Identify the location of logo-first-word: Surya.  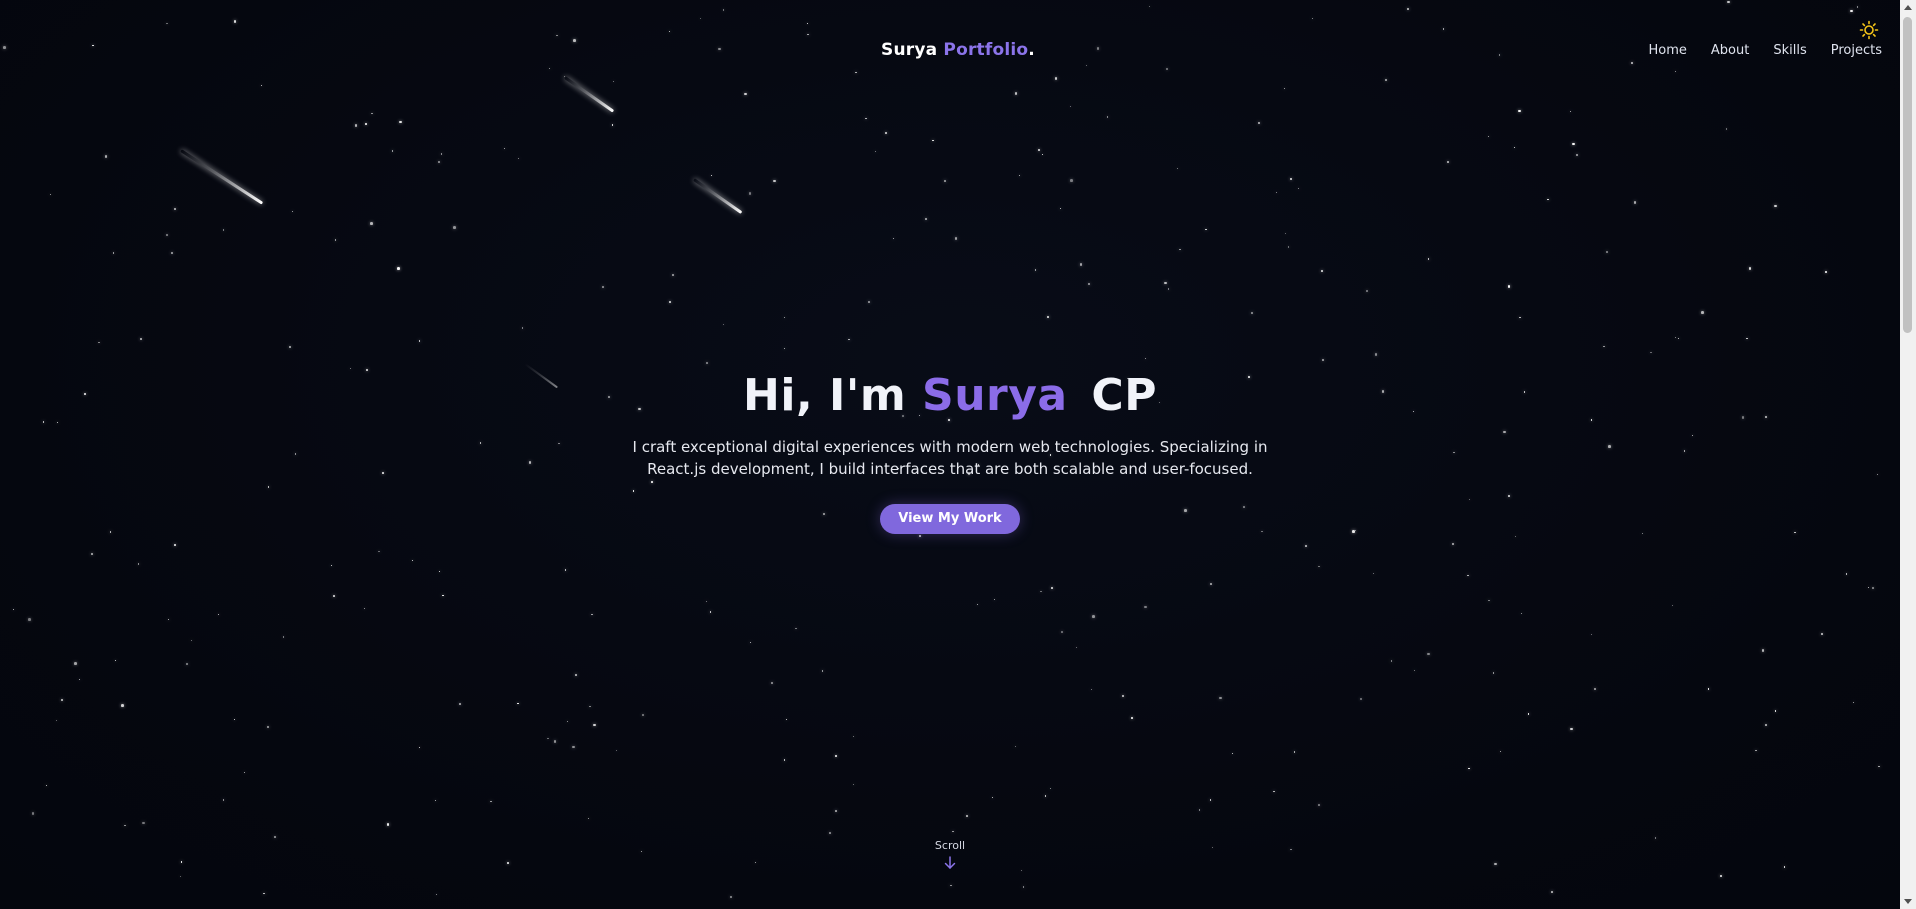
(909, 50).